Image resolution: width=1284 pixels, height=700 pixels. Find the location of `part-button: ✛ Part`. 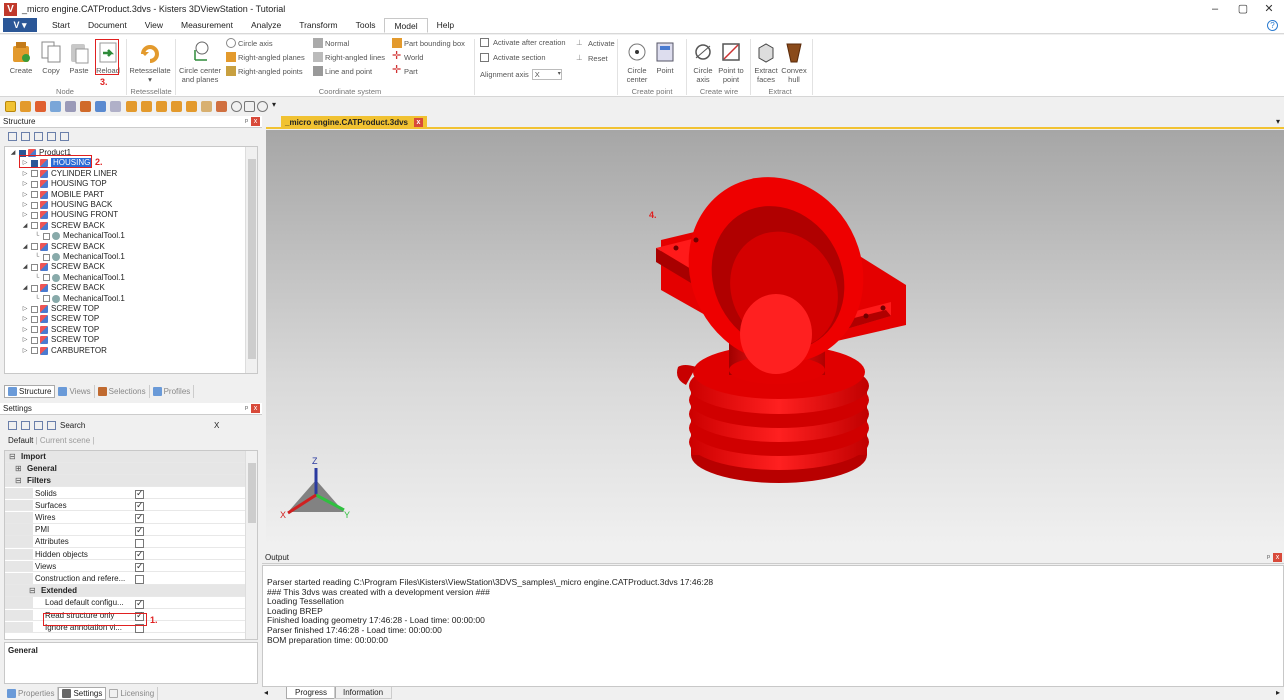

part-button: ✛ Part is located at coordinates (405, 70).